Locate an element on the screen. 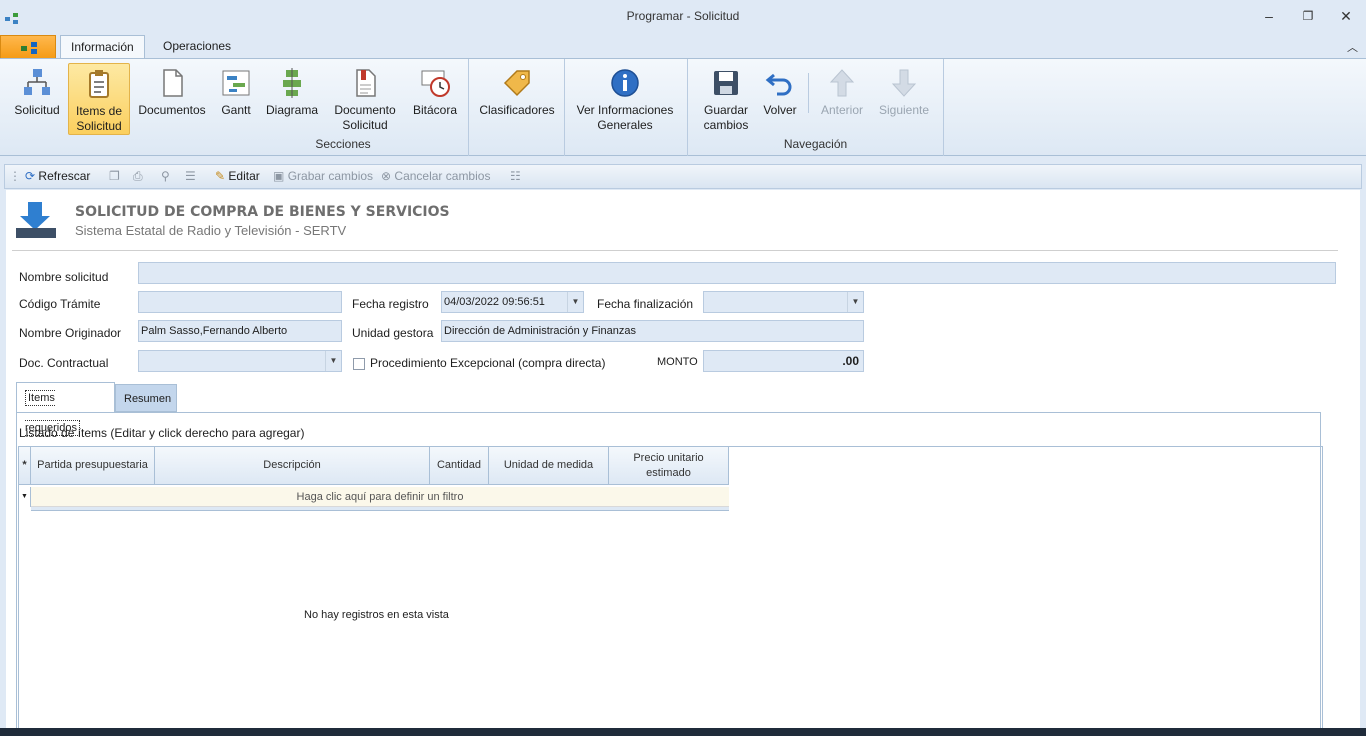 The height and width of the screenshot is (736, 1366). fecha-registro-label: Fecha registro is located at coordinates (390, 304).